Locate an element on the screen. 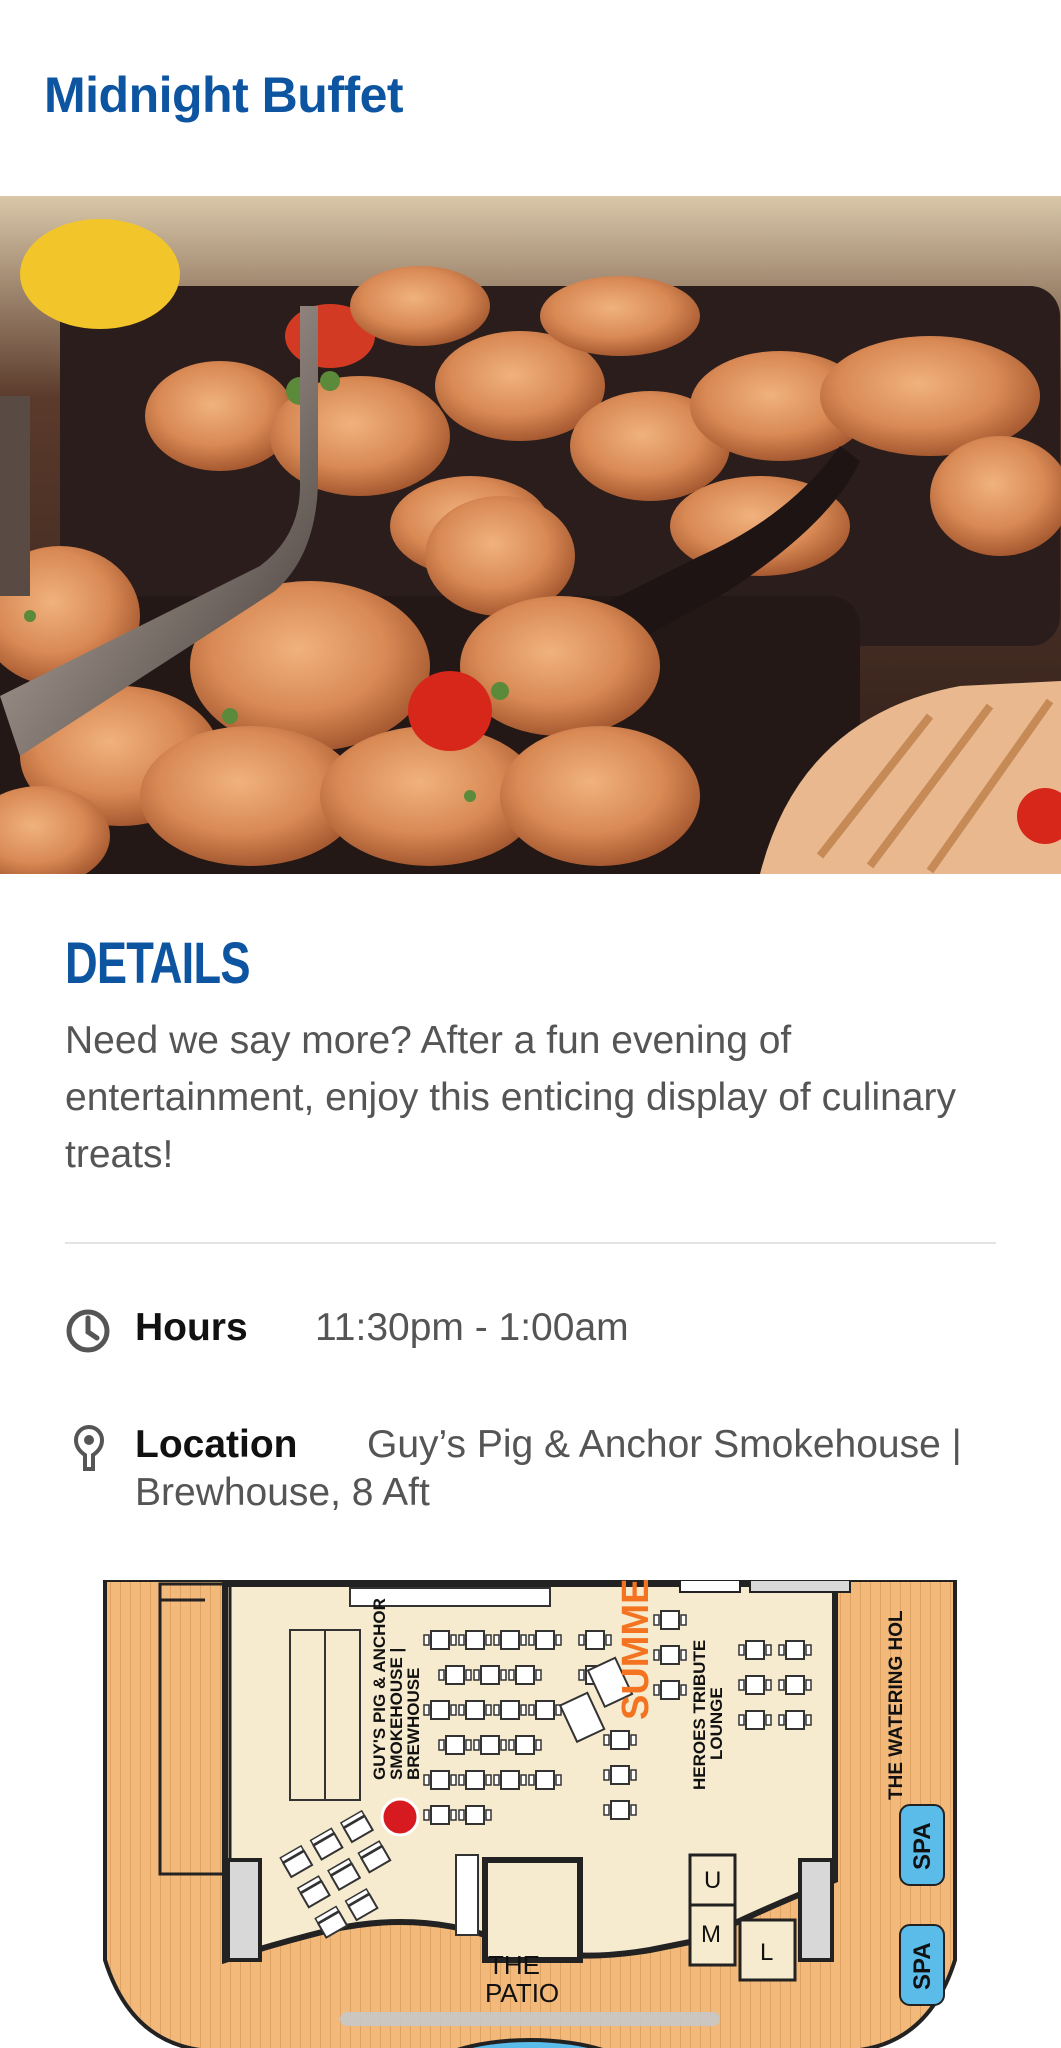 The height and width of the screenshot is (2048, 1061). hours-value: 11:30pm - 1:00am is located at coordinates (472, 1327).